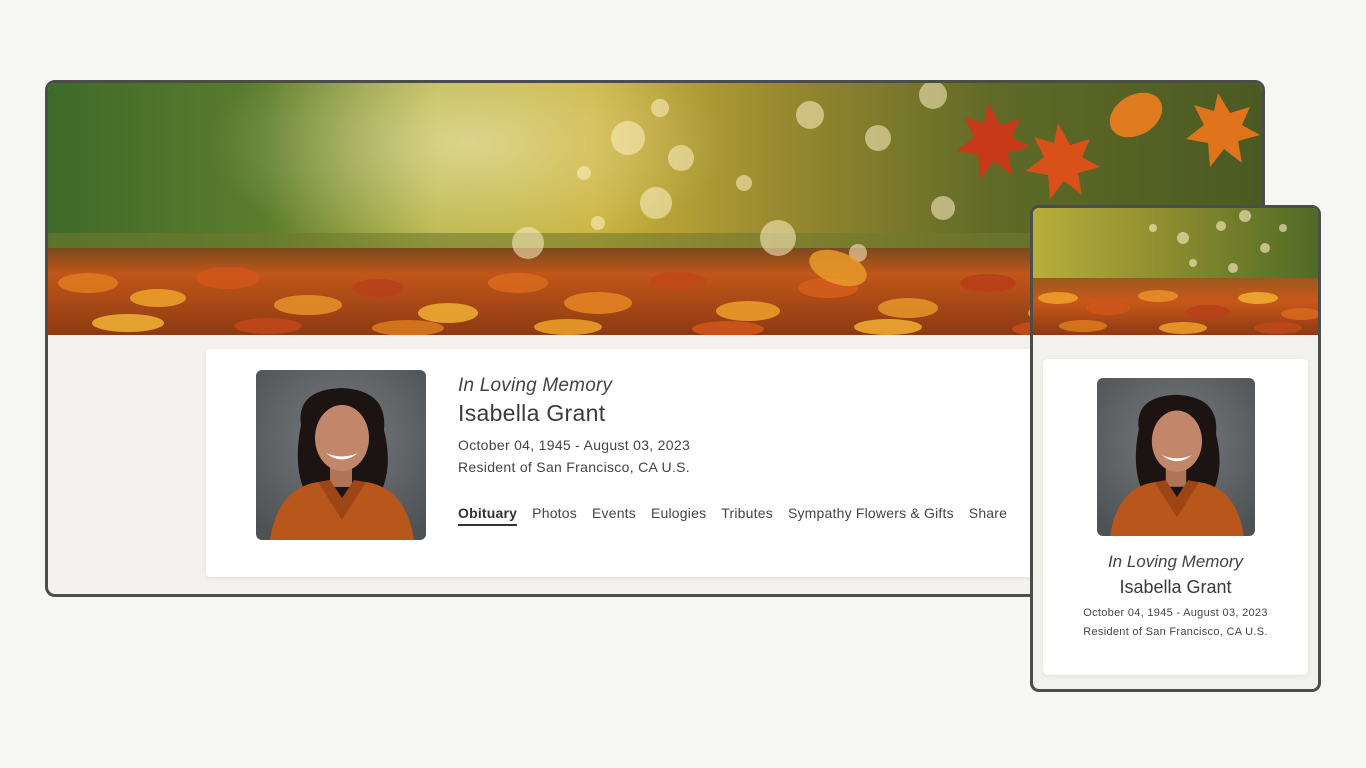 The width and height of the screenshot is (1366, 768). What do you see at coordinates (747, 515) in the screenshot?
I see `tab-tributes: Tributes` at bounding box center [747, 515].